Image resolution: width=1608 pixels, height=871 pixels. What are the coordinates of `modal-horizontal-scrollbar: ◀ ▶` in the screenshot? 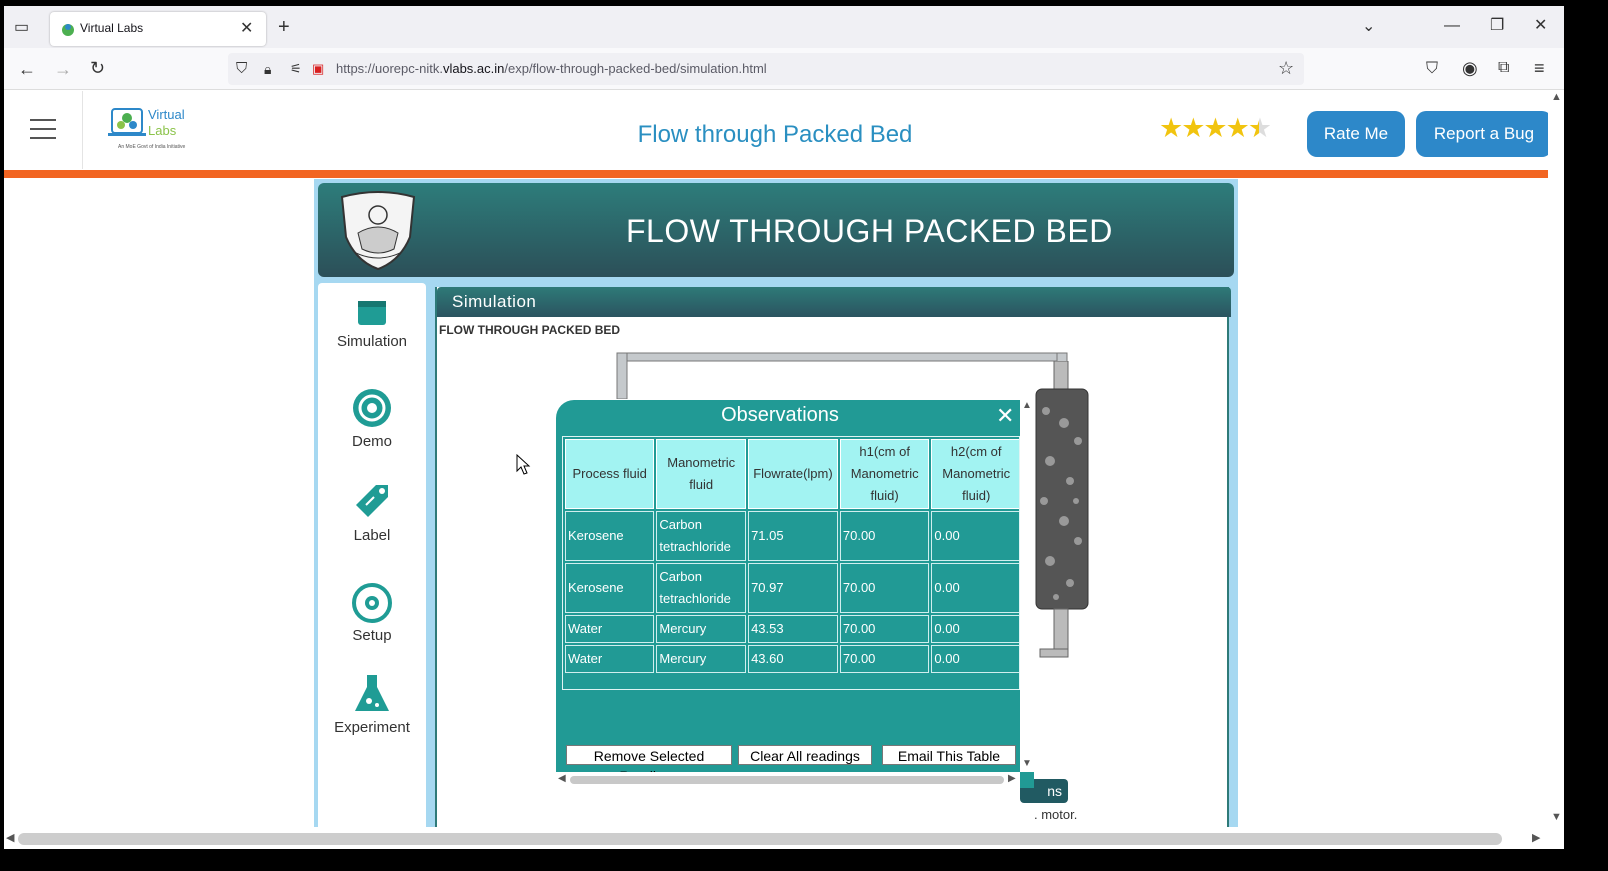 It's located at (788, 780).